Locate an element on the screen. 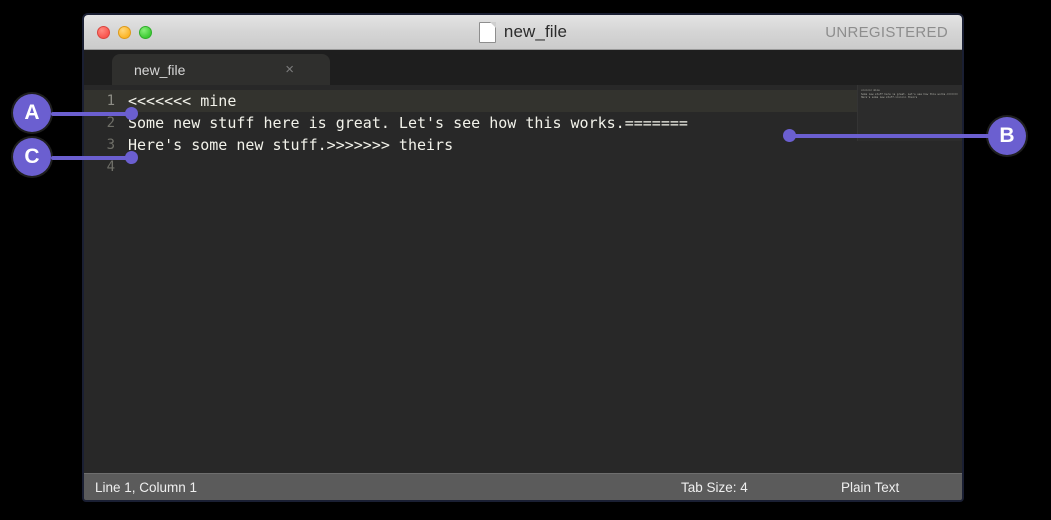  tab-label: new_file is located at coordinates (160, 69).